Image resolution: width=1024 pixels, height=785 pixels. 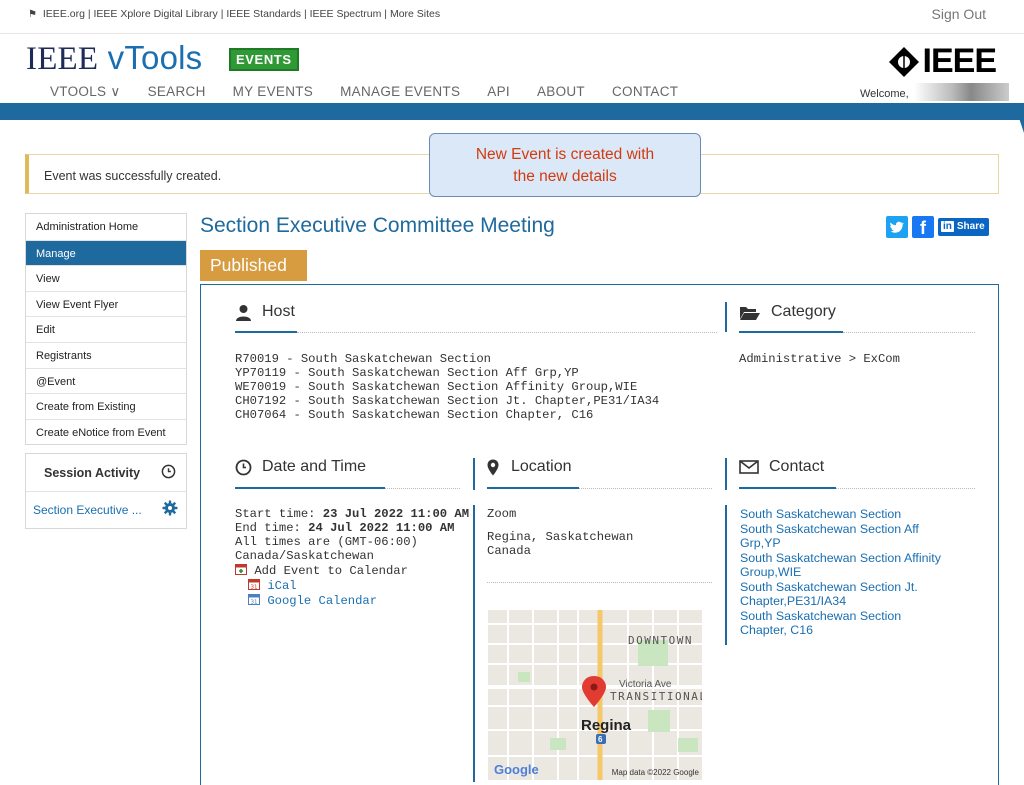 I want to click on sidebar-item-create-enotice: Create eNotice from Event, so click(x=106, y=431).